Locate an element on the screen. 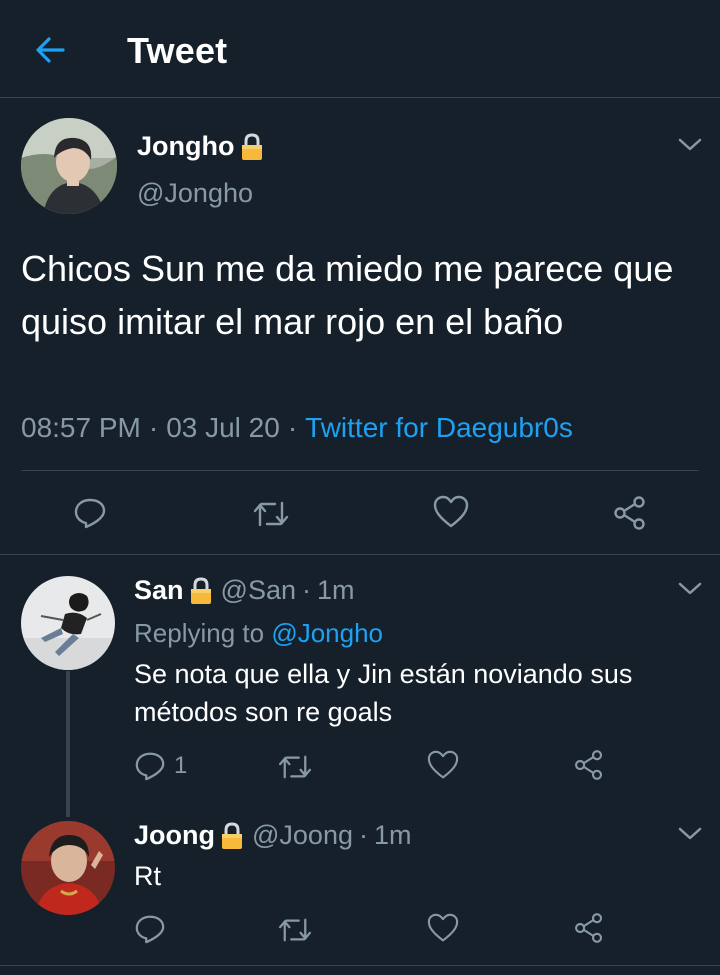  arrow-left-icon is located at coordinates (50, 50).